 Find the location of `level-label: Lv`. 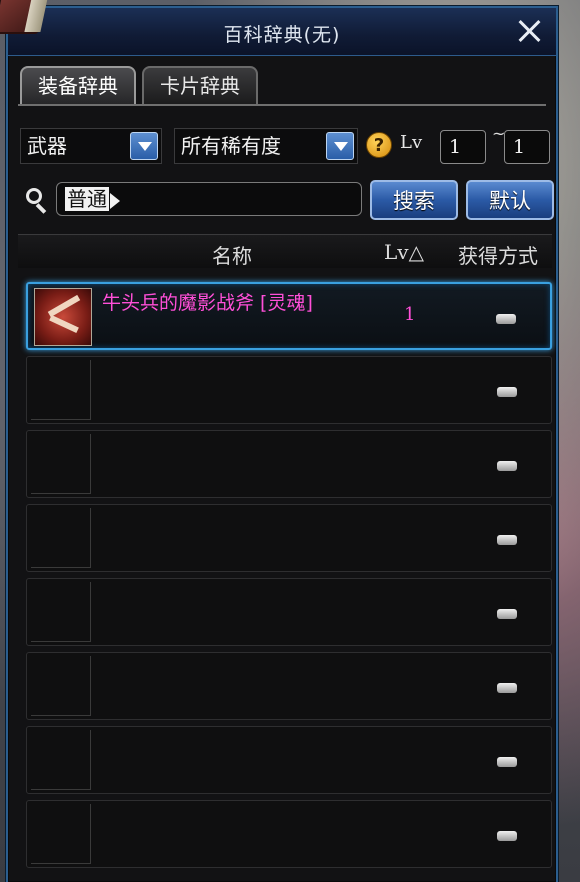

level-label: Lv is located at coordinates (411, 142).